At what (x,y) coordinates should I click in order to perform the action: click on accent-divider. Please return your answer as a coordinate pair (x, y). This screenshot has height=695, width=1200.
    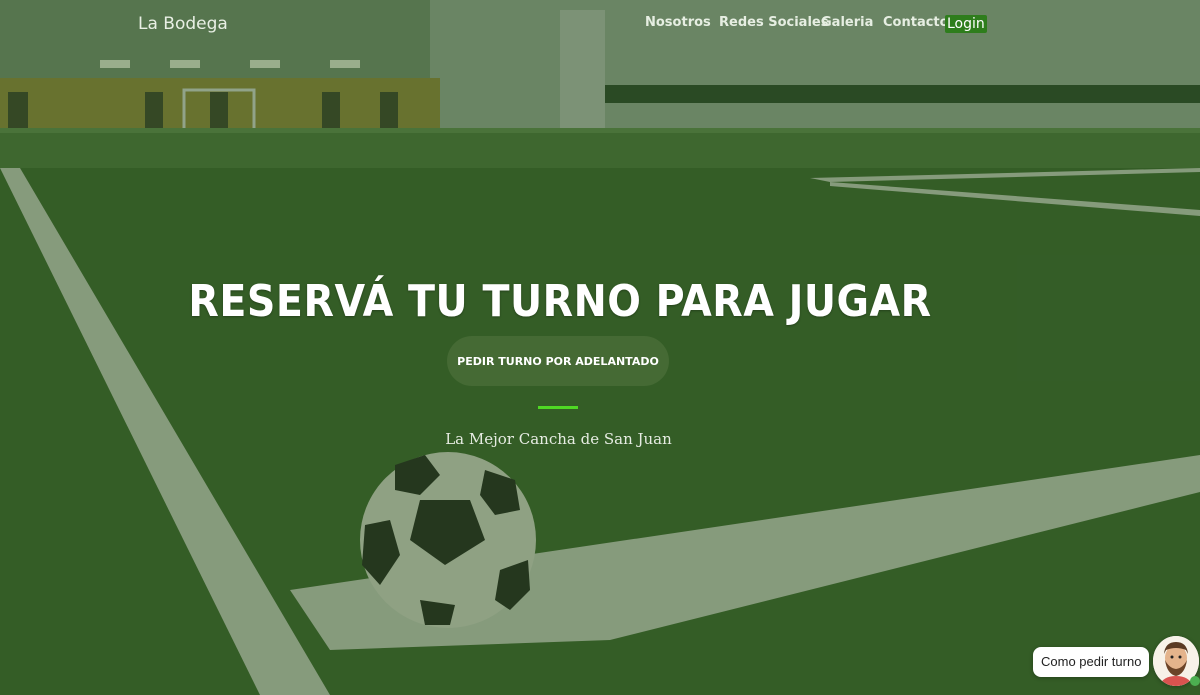
    Looking at the image, I should click on (558, 407).